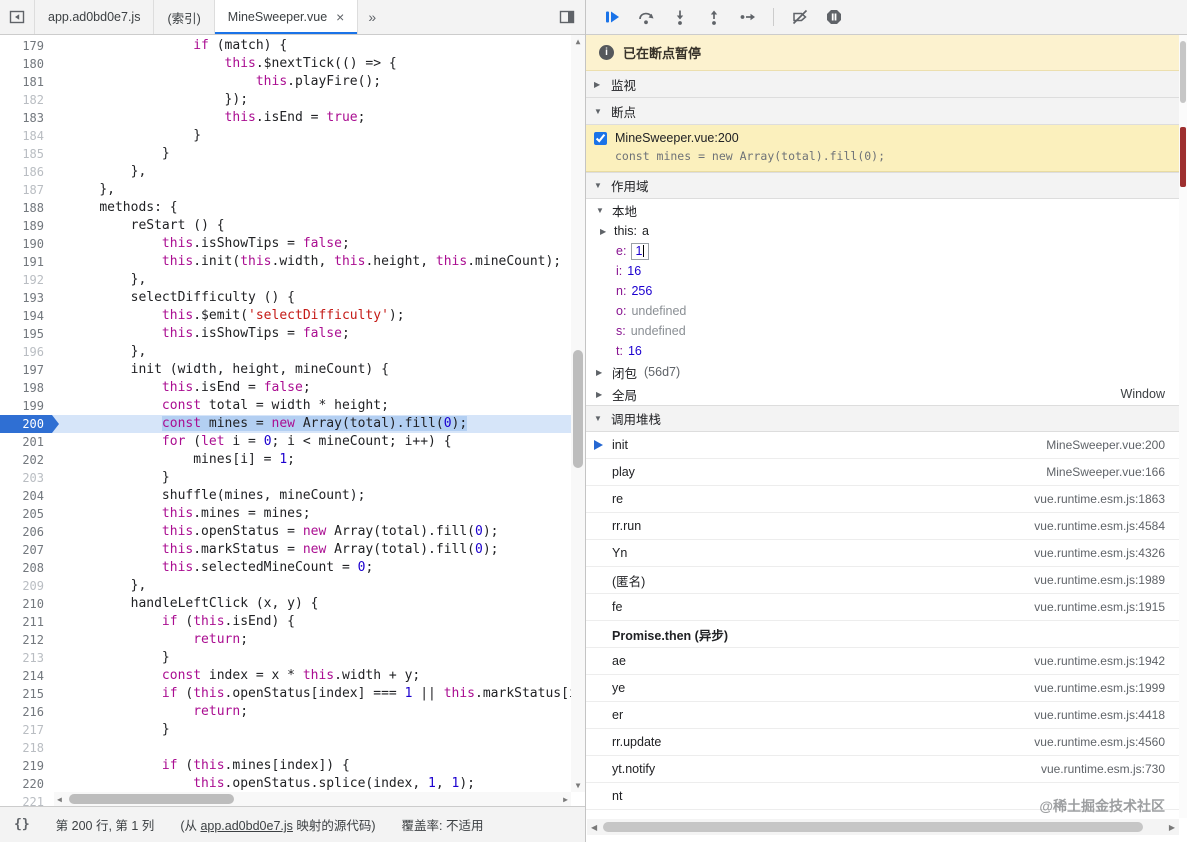  What do you see at coordinates (95, 17) in the screenshot?
I see `tab-app-js: app.ad0bd0e7.js` at bounding box center [95, 17].